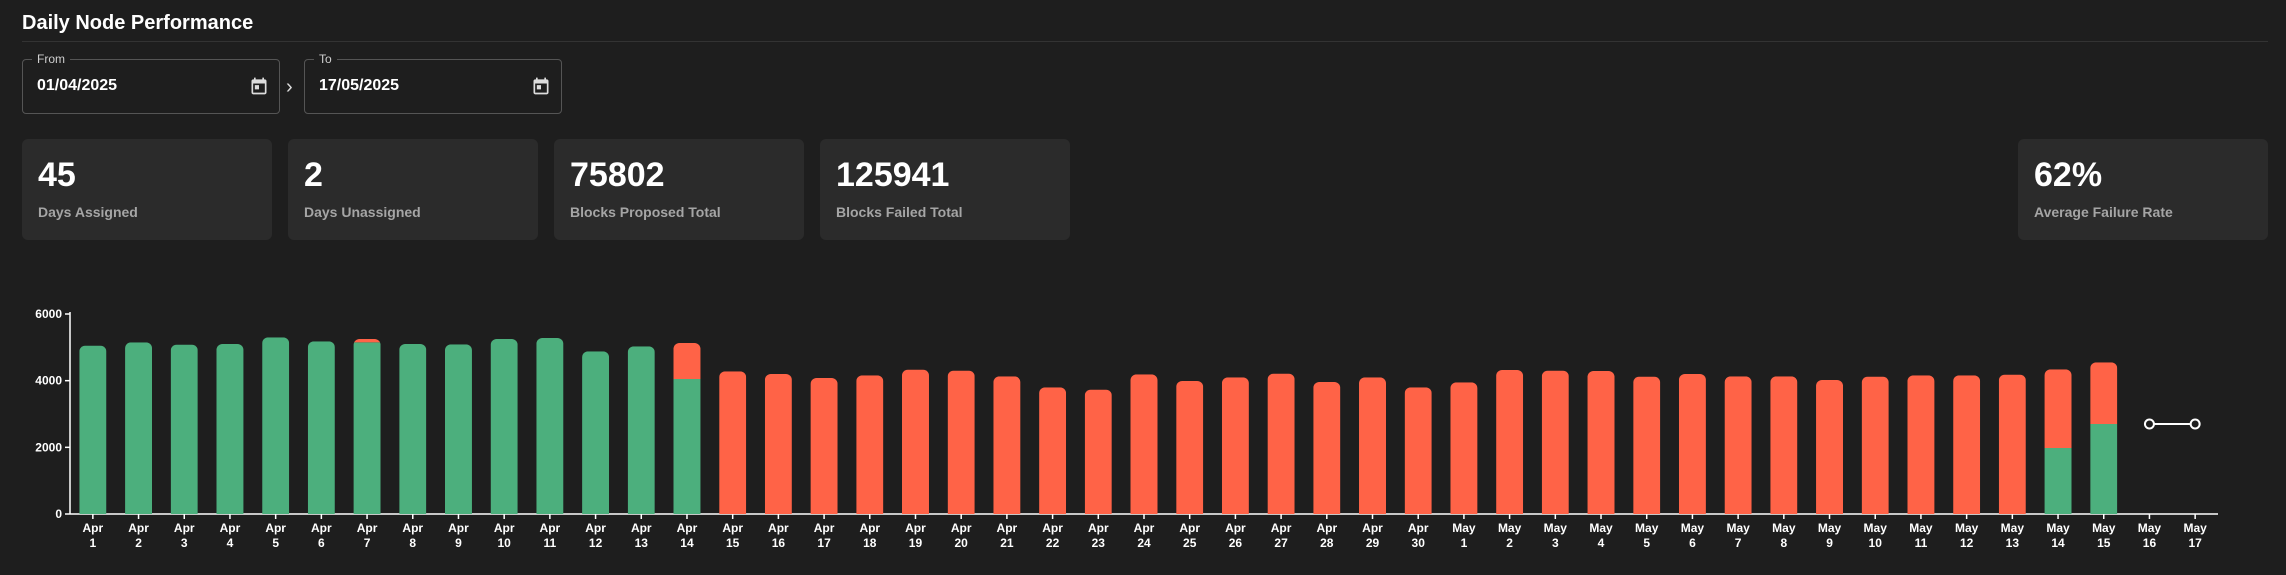 This screenshot has width=2286, height=575. What do you see at coordinates (1190, 543) in the screenshot?
I see `x-tick-label-day: 25` at bounding box center [1190, 543].